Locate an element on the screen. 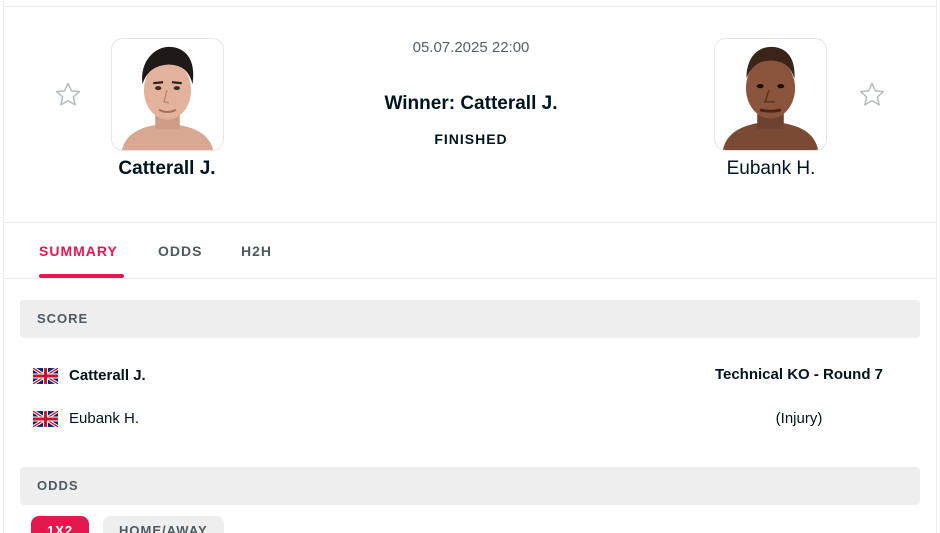 This screenshot has height=533, width=940. tabs-divider is located at coordinates (470, 278).